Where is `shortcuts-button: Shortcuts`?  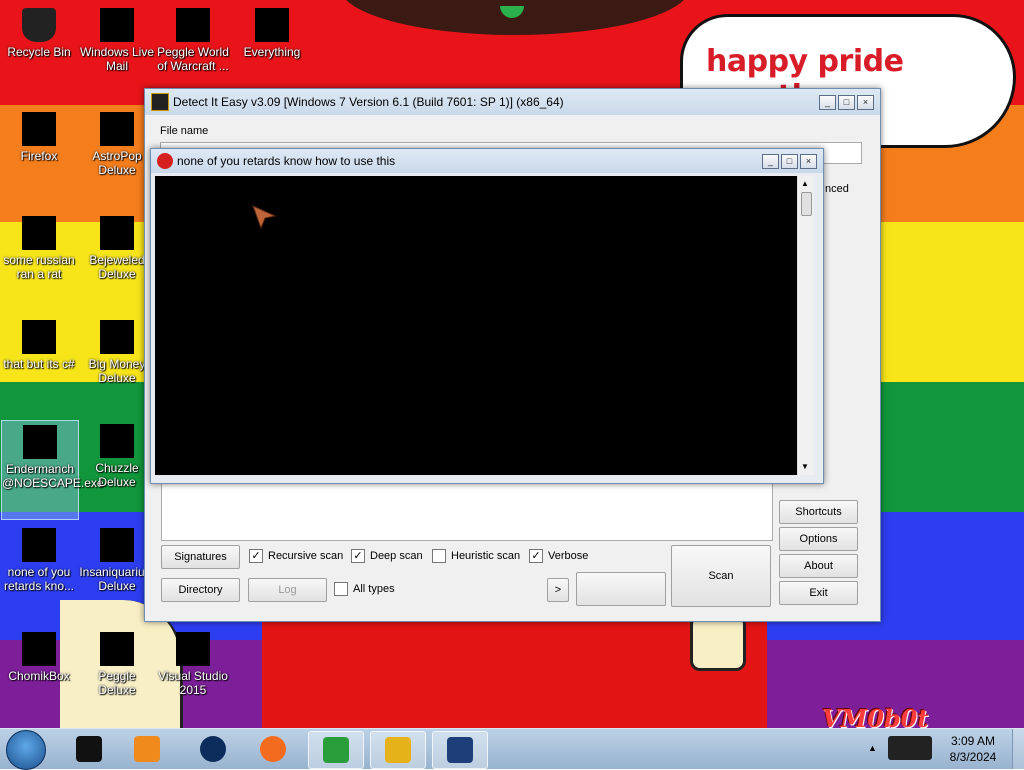 shortcuts-button: Shortcuts is located at coordinates (818, 512).